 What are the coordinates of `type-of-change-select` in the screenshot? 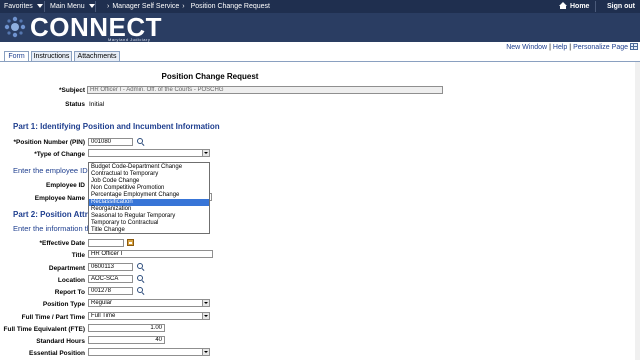 It's located at (149, 153).